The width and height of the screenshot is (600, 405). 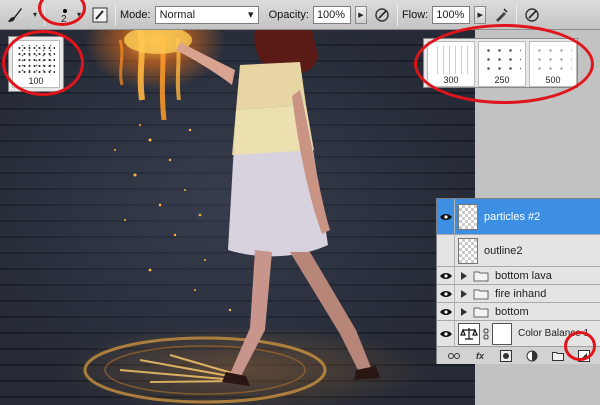 I want to click on brush-panel-toggle-icon, so click(x=100, y=15).